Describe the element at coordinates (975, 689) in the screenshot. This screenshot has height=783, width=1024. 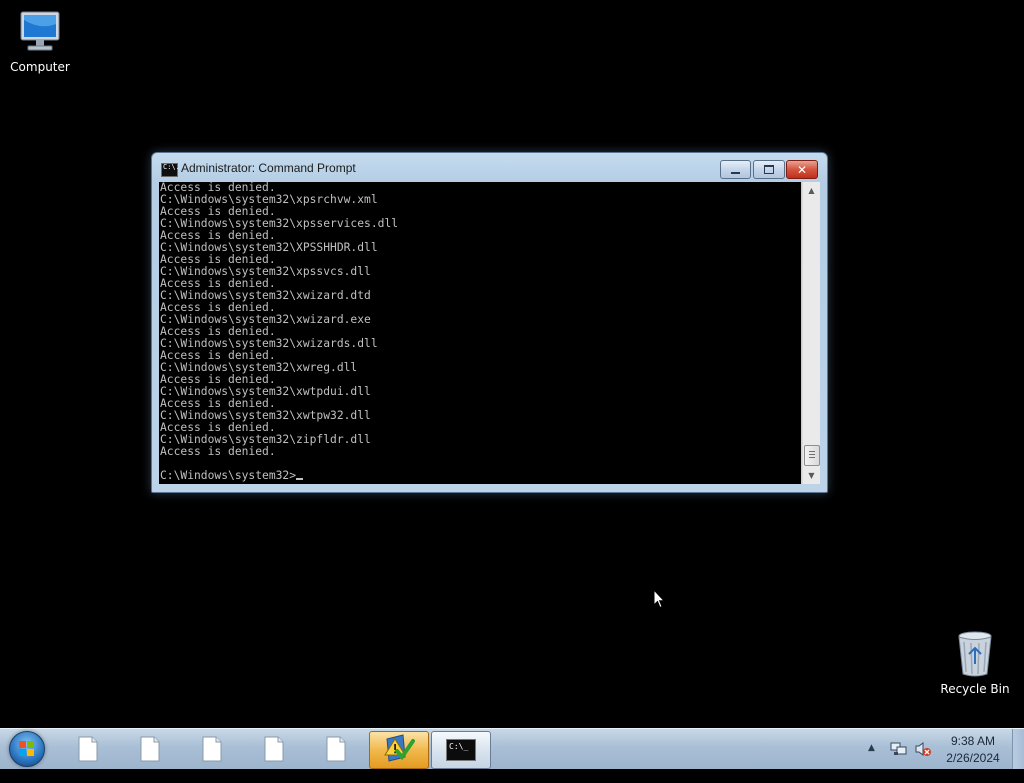
I see `desktop-icon-label: Recycle Bin` at that location.